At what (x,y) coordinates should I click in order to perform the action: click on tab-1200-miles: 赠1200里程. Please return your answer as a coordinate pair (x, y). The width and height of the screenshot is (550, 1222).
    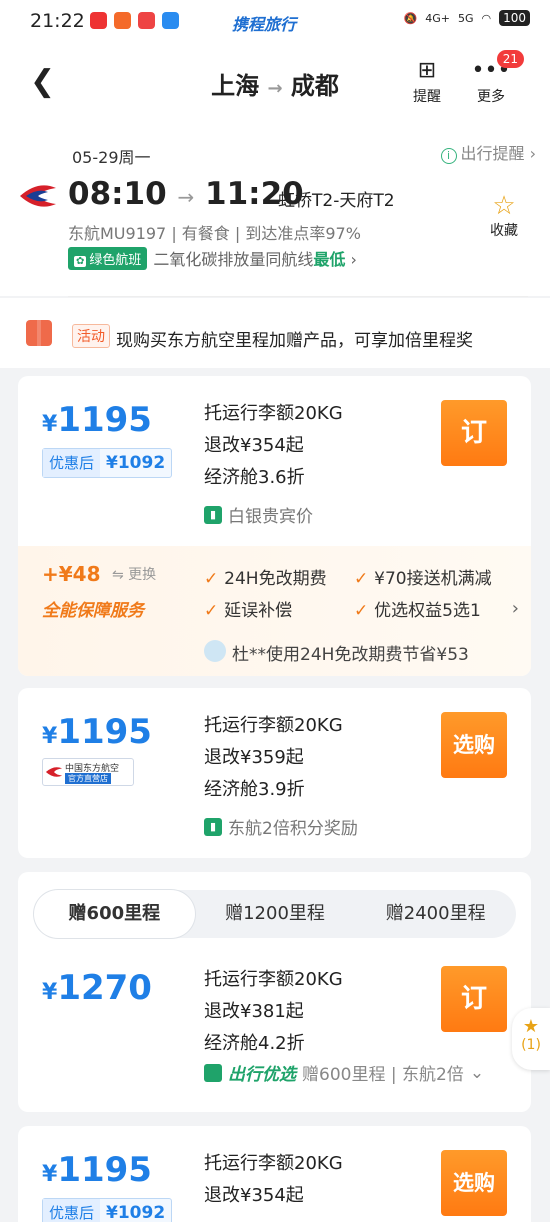
    Looking at the image, I should click on (275, 914).